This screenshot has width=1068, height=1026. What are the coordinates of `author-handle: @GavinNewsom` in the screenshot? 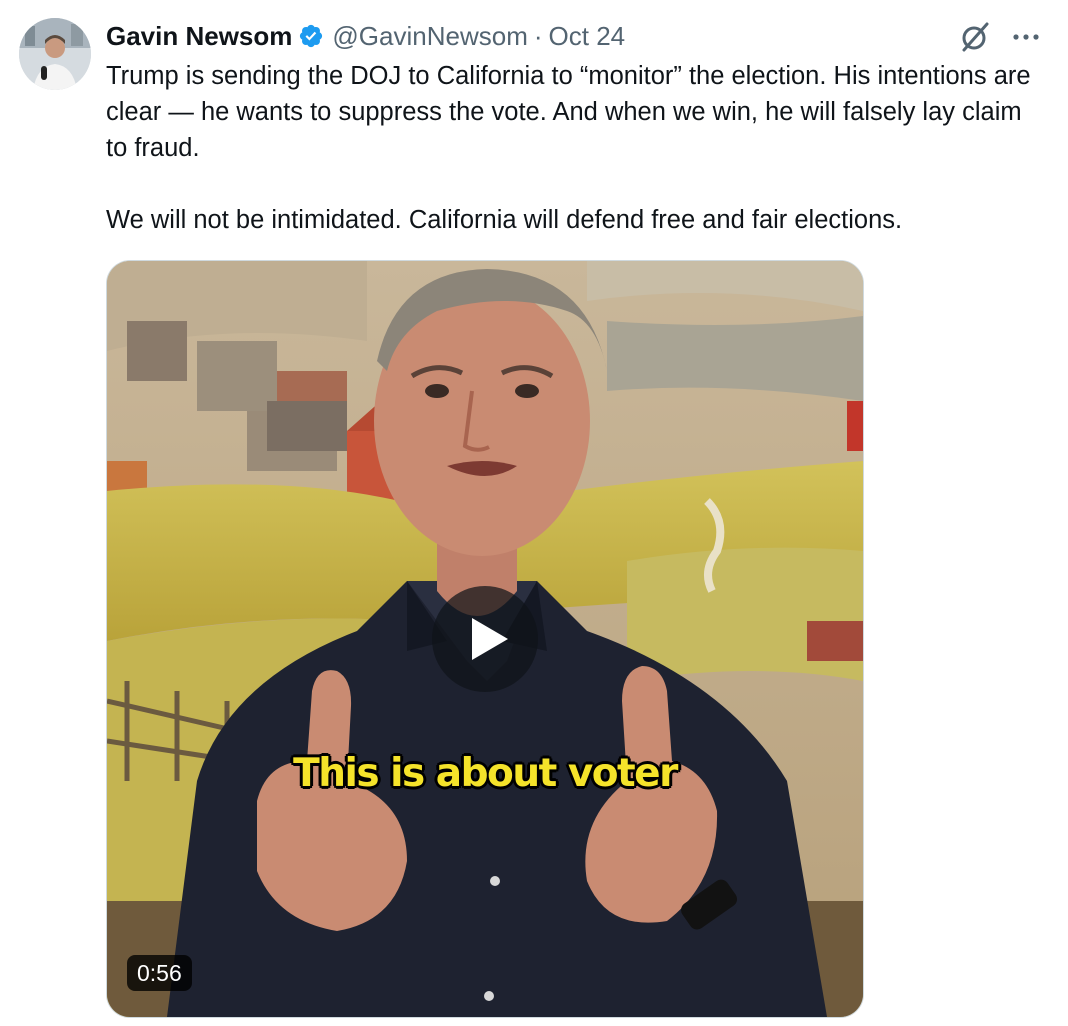 It's located at (429, 36).